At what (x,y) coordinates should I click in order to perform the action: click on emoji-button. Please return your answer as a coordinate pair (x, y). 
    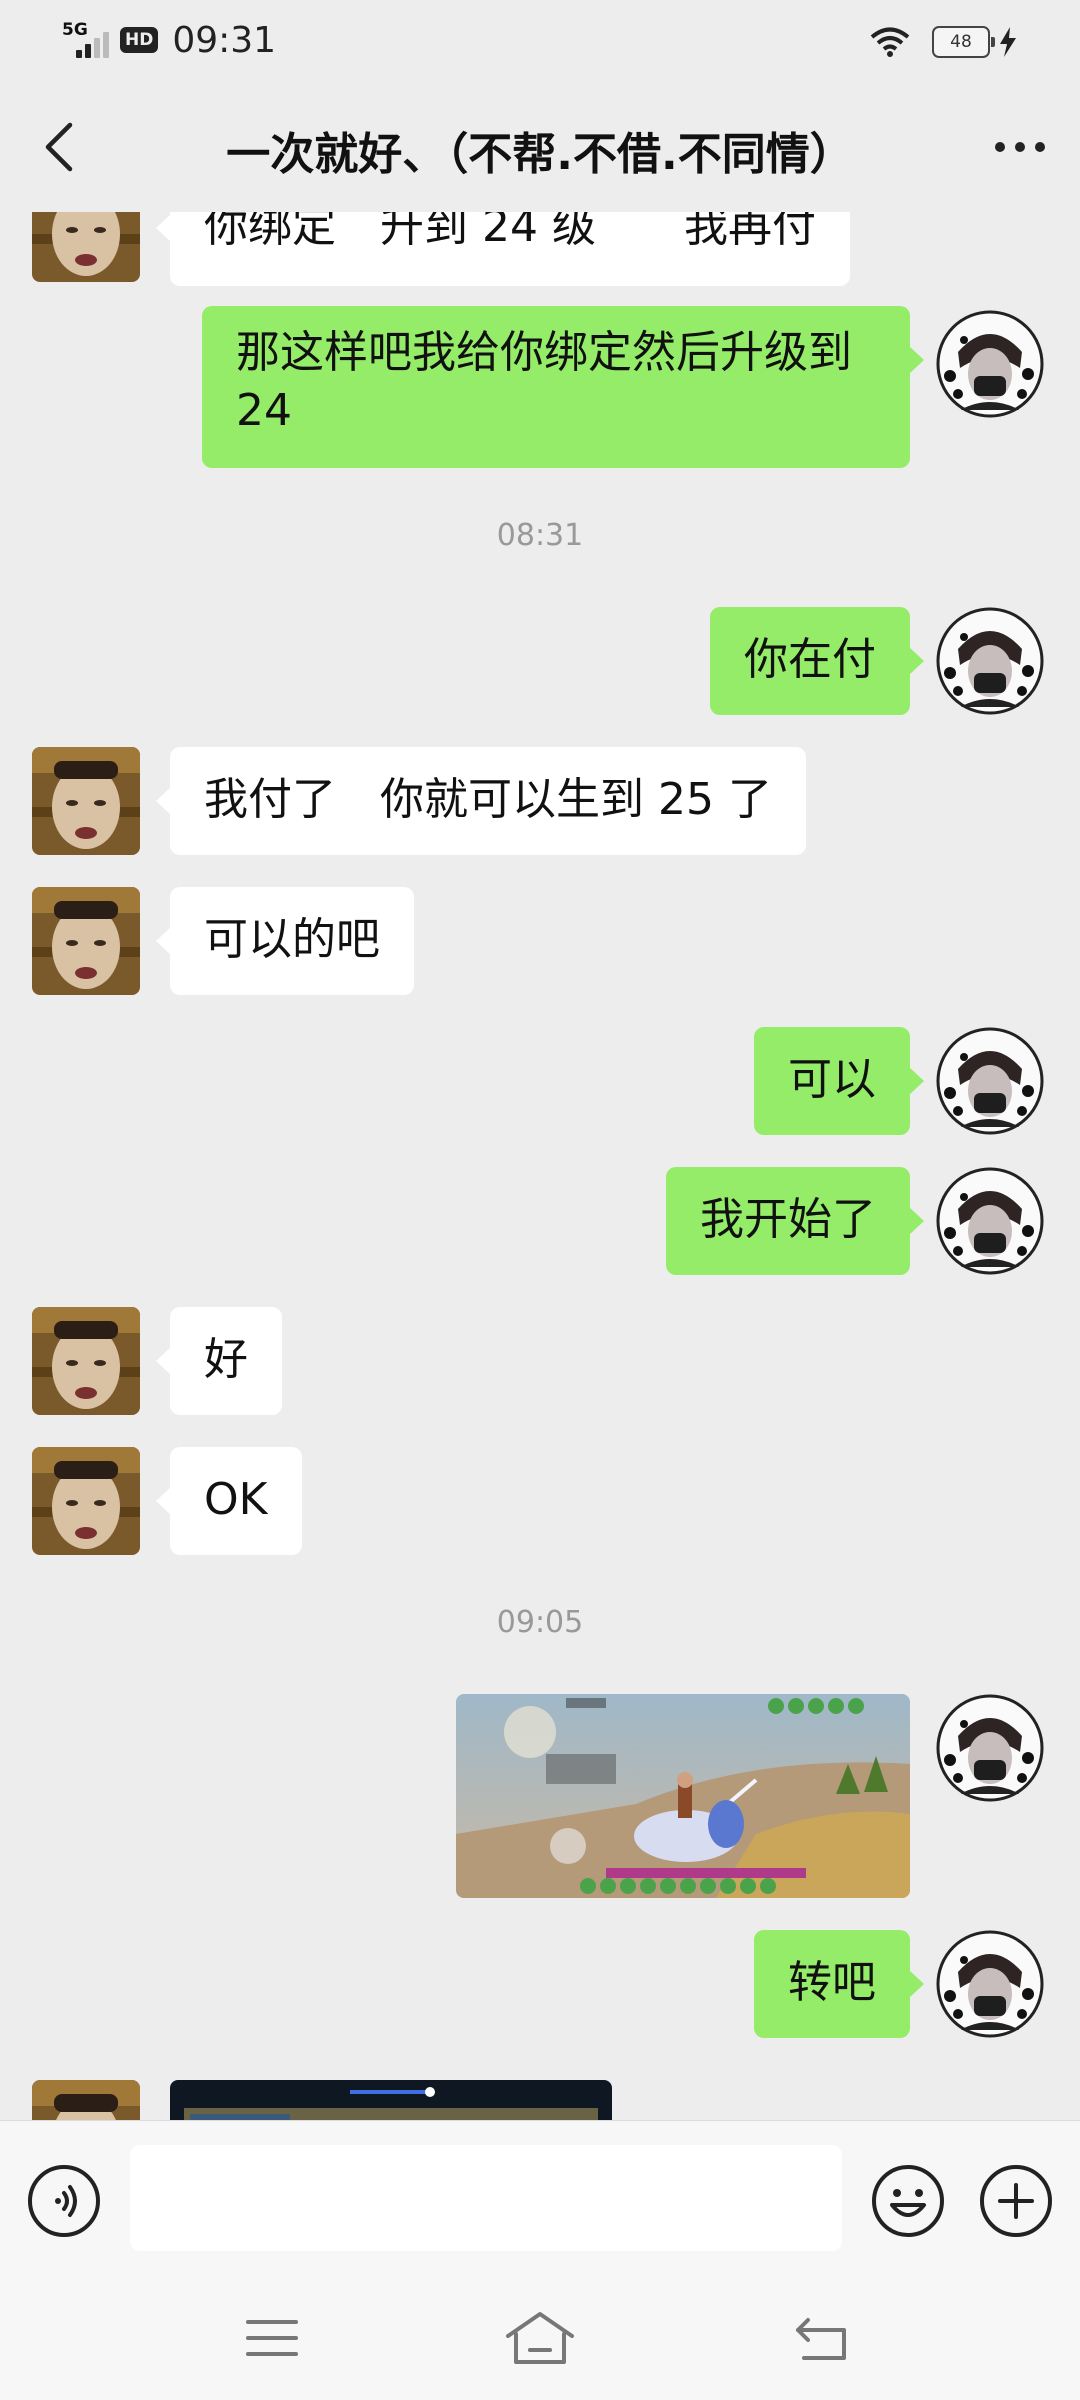
    Looking at the image, I should click on (908, 2201).